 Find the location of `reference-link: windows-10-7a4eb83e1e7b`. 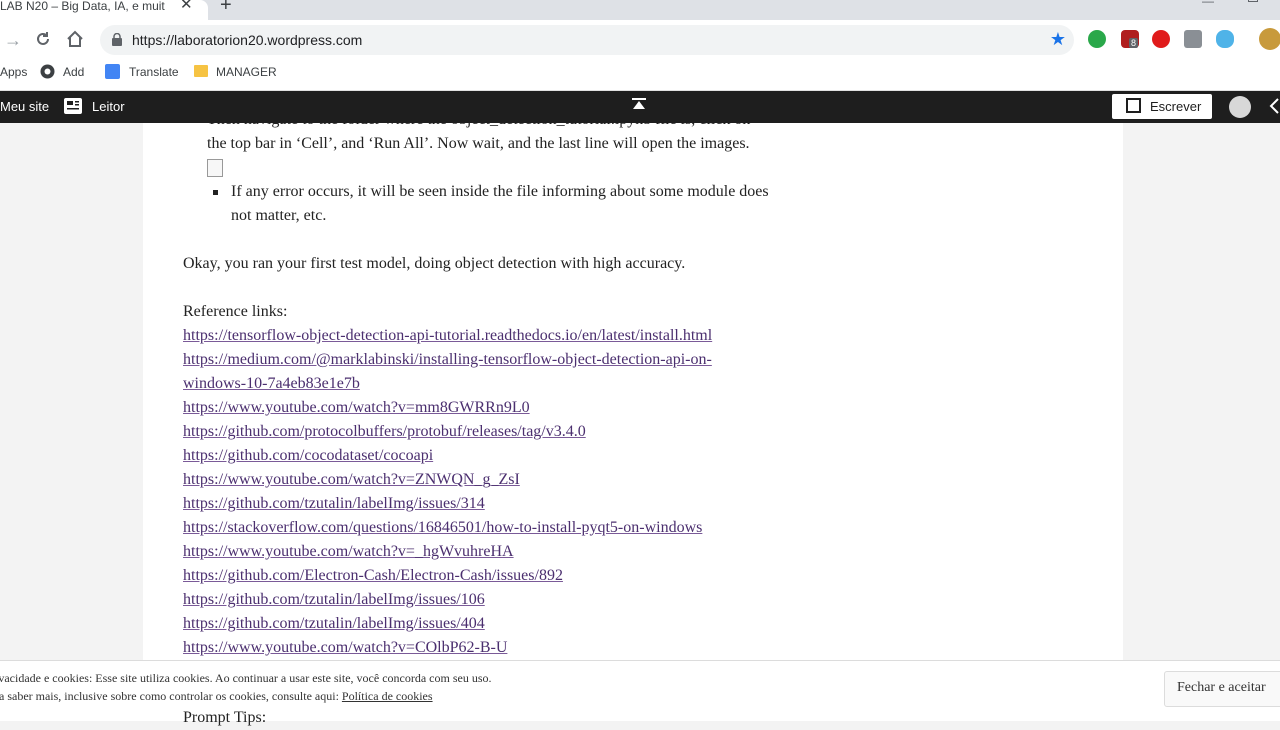

reference-link: windows-10-7a4eb83e1e7b is located at coordinates (271, 383).